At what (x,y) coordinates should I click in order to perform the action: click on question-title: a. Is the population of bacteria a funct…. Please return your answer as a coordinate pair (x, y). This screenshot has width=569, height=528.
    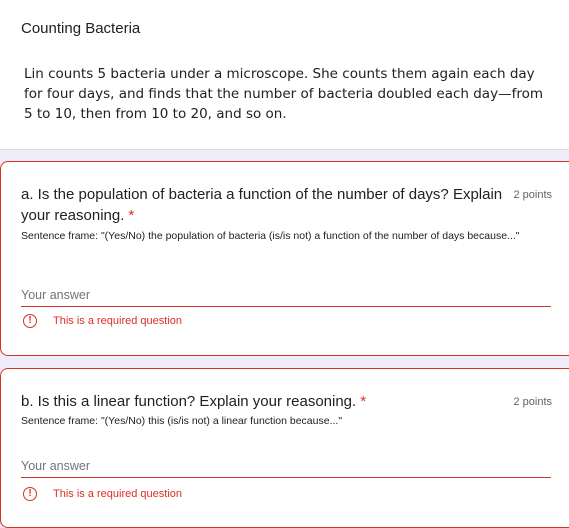
    Looking at the image, I should click on (262, 205).